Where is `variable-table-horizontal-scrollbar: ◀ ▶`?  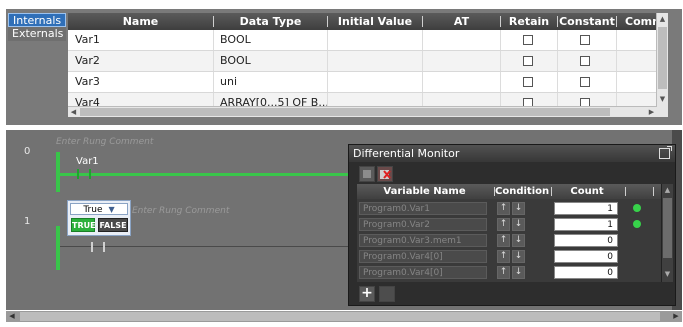 variable-table-horizontal-scrollbar: ◀ ▶ is located at coordinates (362, 111).